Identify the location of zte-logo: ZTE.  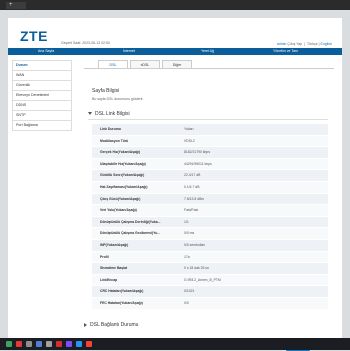
(34, 36).